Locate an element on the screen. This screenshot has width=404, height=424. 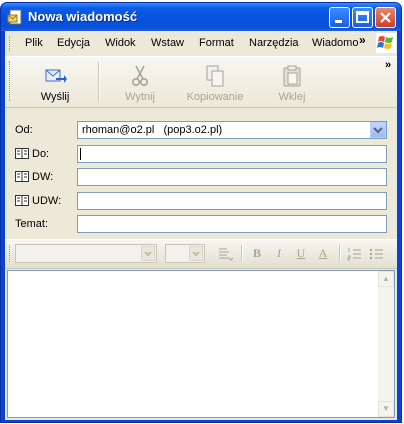
menu-widok: Widok is located at coordinates (120, 43).